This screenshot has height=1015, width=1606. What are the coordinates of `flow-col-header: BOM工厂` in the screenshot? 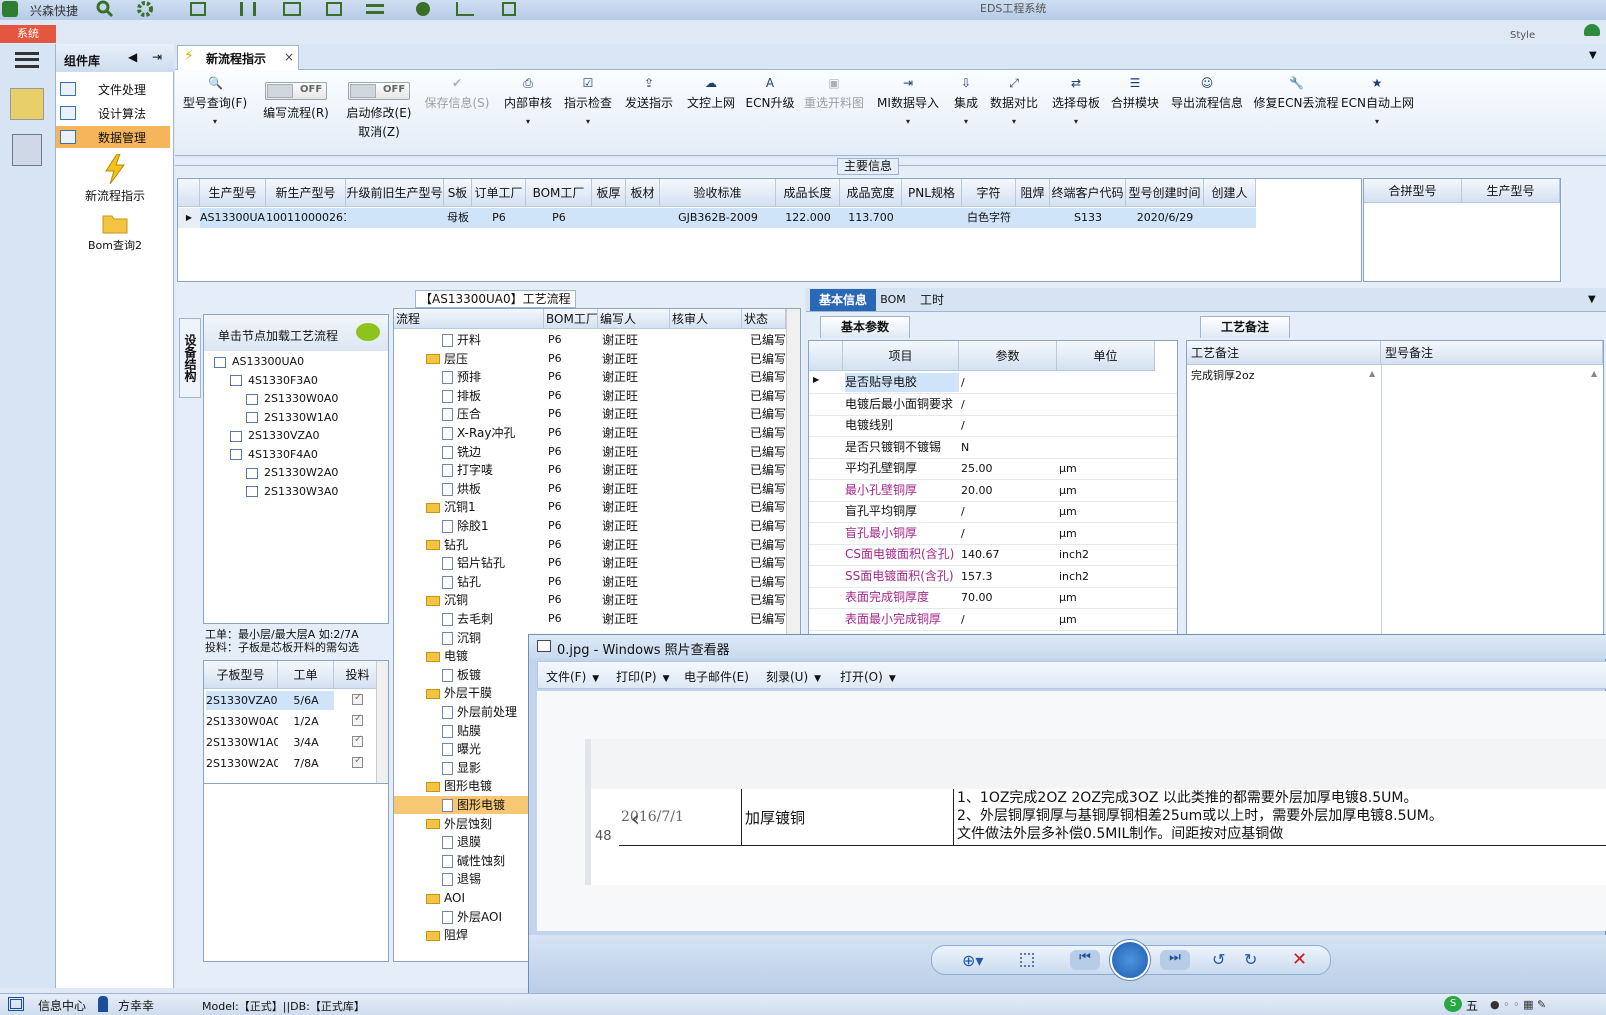 It's located at (571, 319).